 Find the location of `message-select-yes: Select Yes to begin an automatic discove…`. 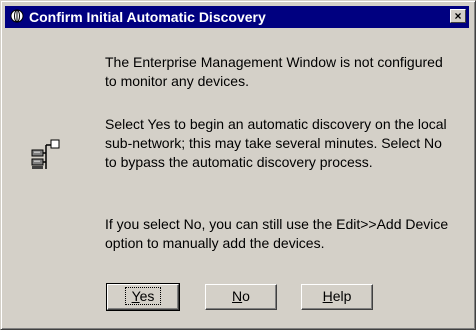

message-select-yes: Select Yes to begin an automatic discove… is located at coordinates (276, 143).